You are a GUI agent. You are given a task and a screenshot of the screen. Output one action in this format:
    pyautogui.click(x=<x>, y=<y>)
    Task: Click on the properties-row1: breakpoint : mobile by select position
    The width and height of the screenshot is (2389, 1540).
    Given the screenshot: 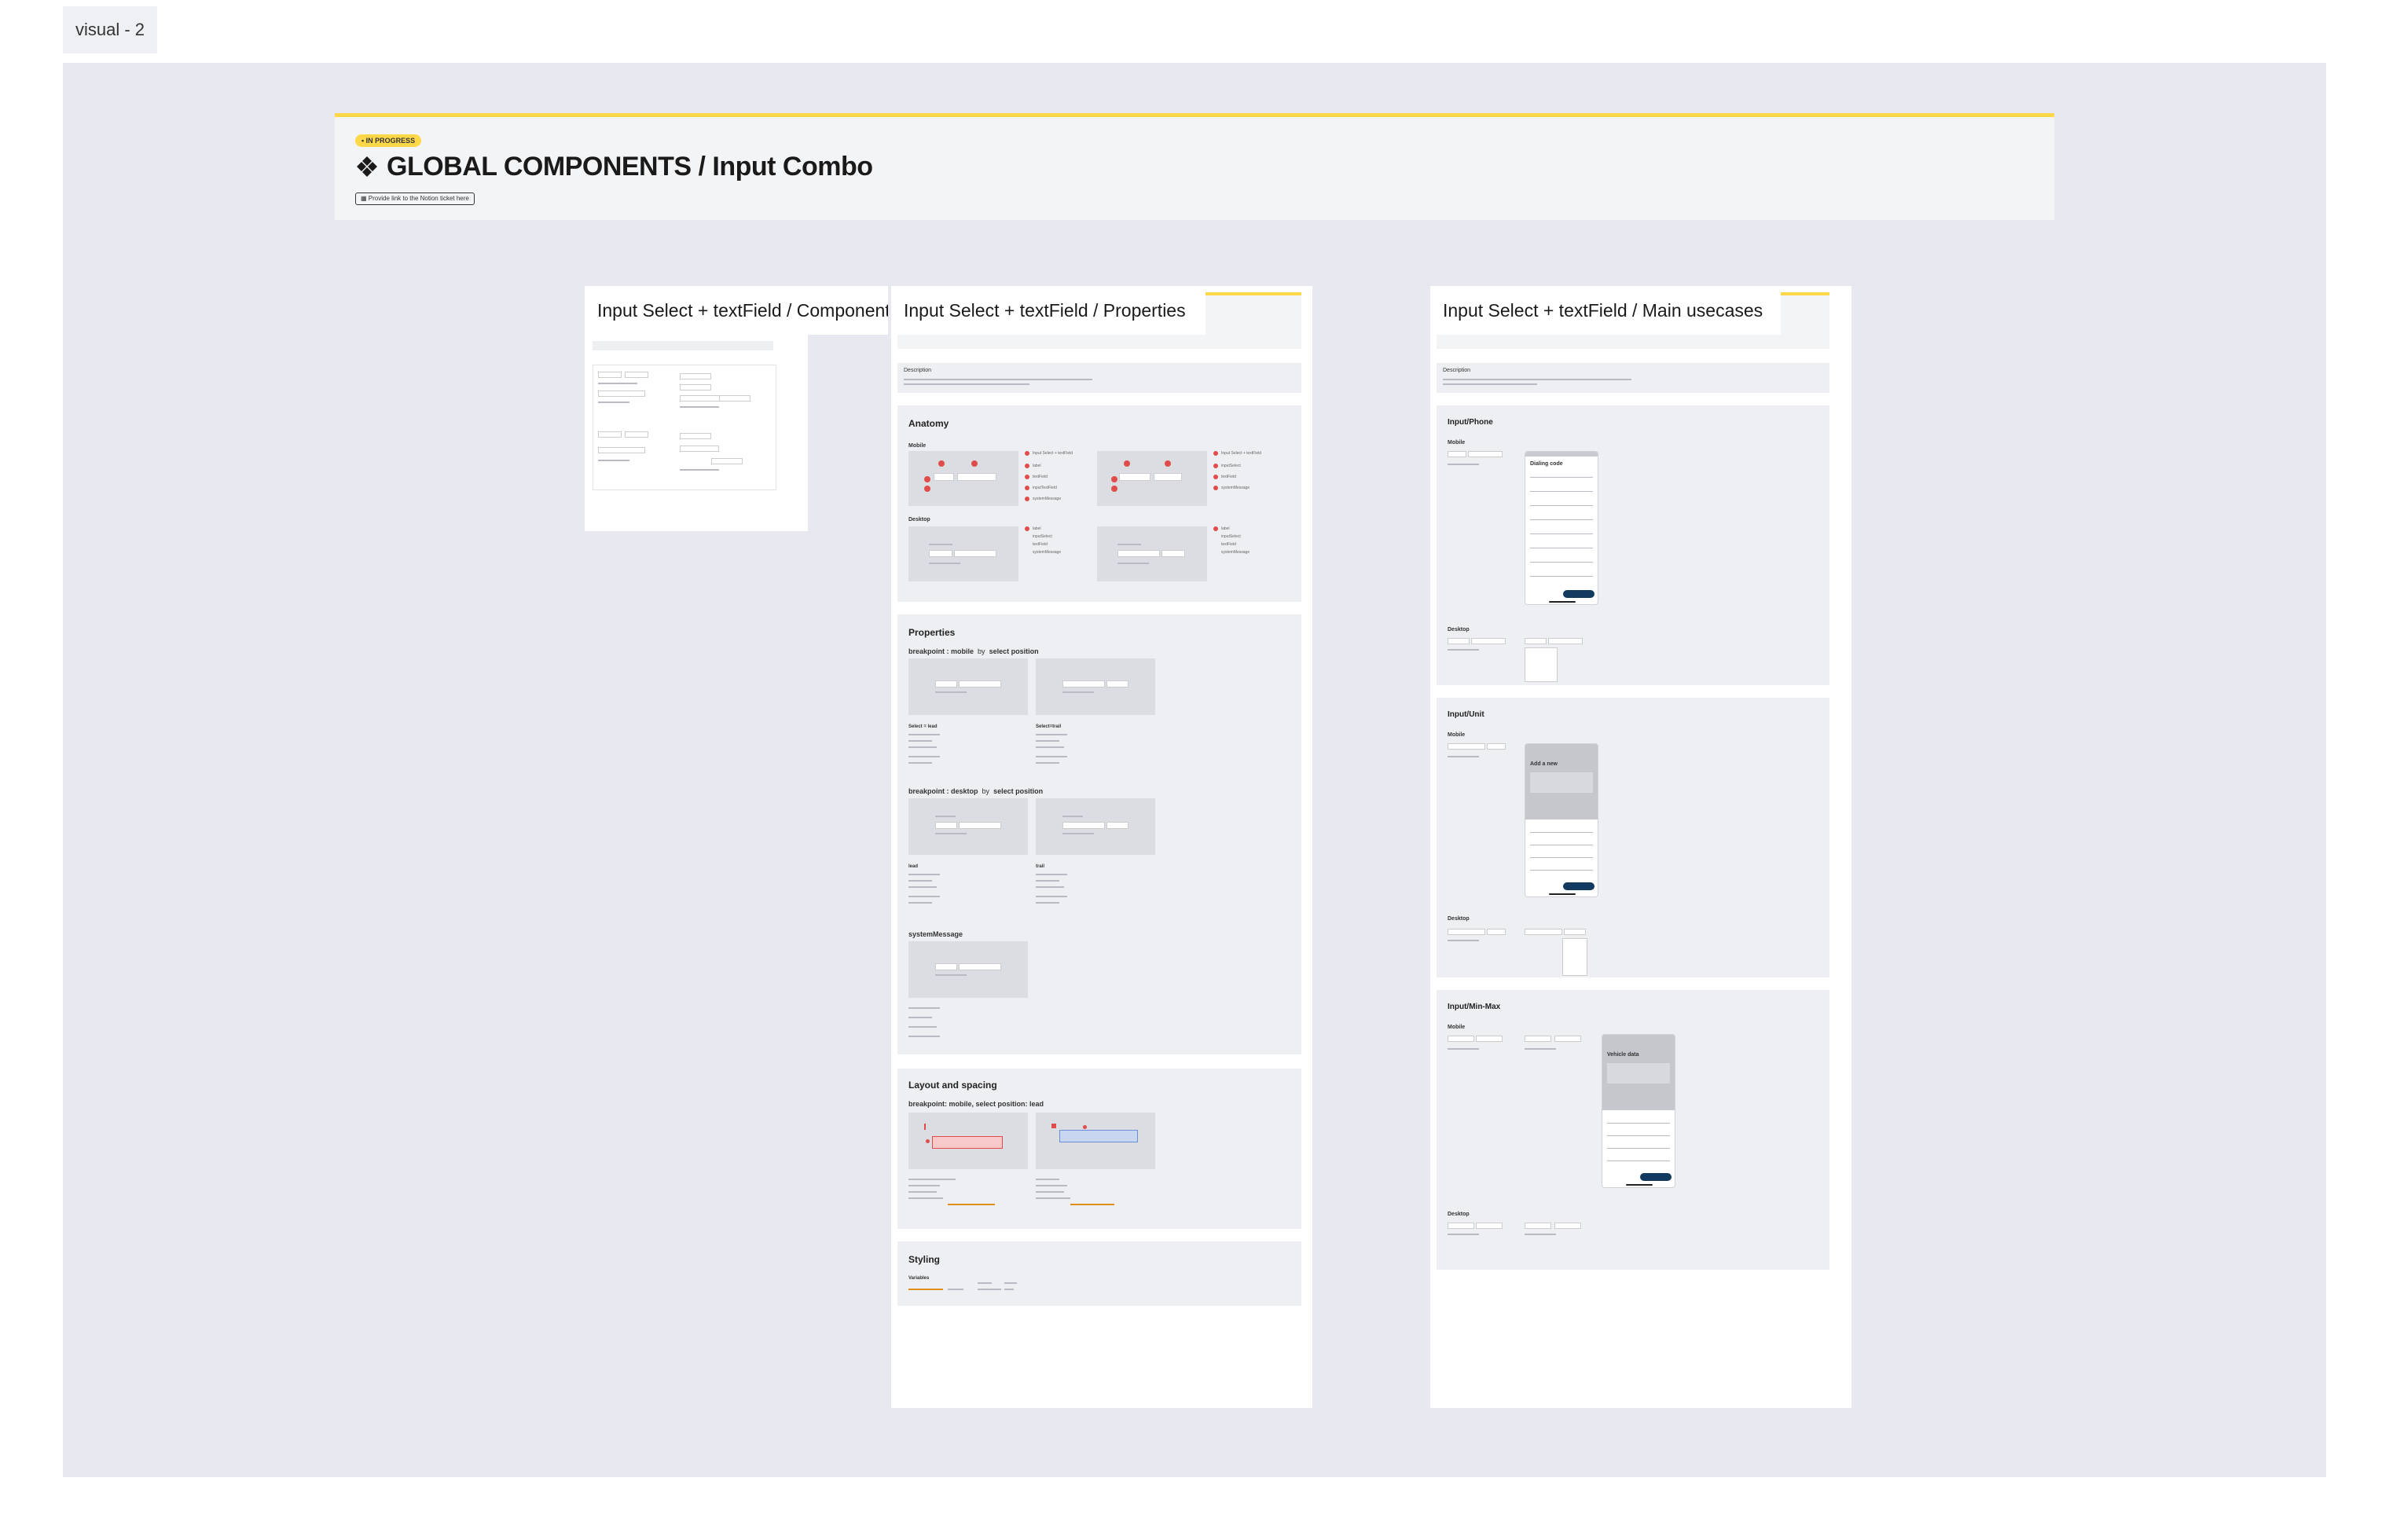 What is the action you would take?
    pyautogui.click(x=974, y=651)
    